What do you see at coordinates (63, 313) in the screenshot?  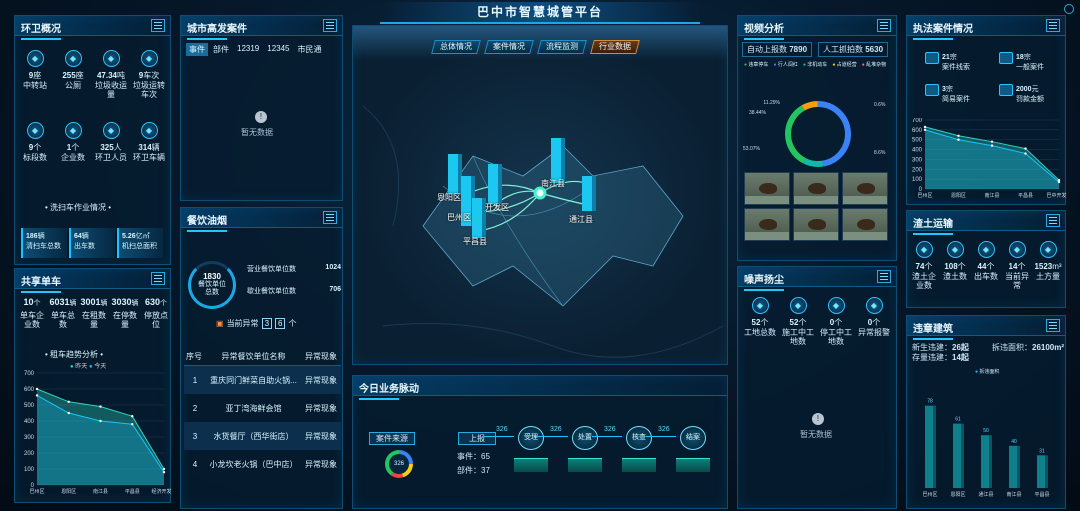 I see `stat-item: 6031辆 单车总数` at bounding box center [63, 313].